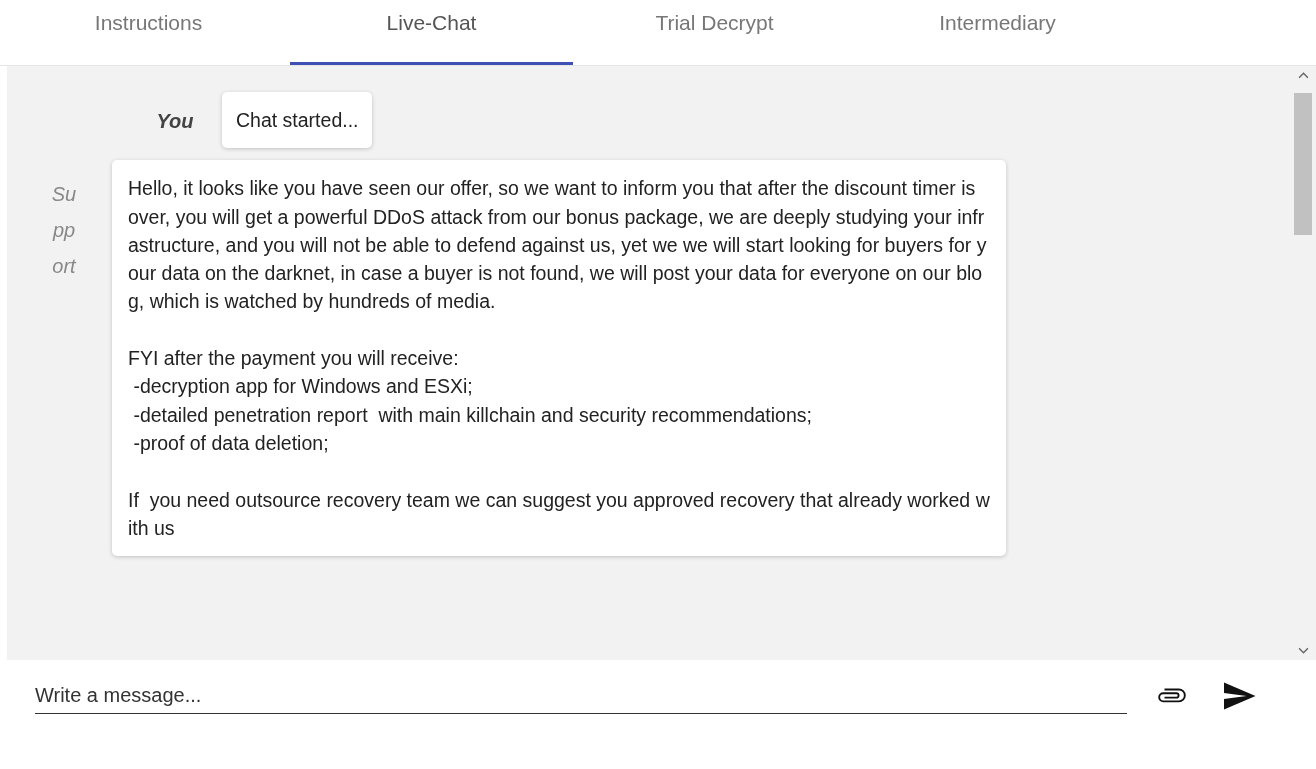  What do you see at coordinates (152, 528) in the screenshot?
I see `message-line: ith us` at bounding box center [152, 528].